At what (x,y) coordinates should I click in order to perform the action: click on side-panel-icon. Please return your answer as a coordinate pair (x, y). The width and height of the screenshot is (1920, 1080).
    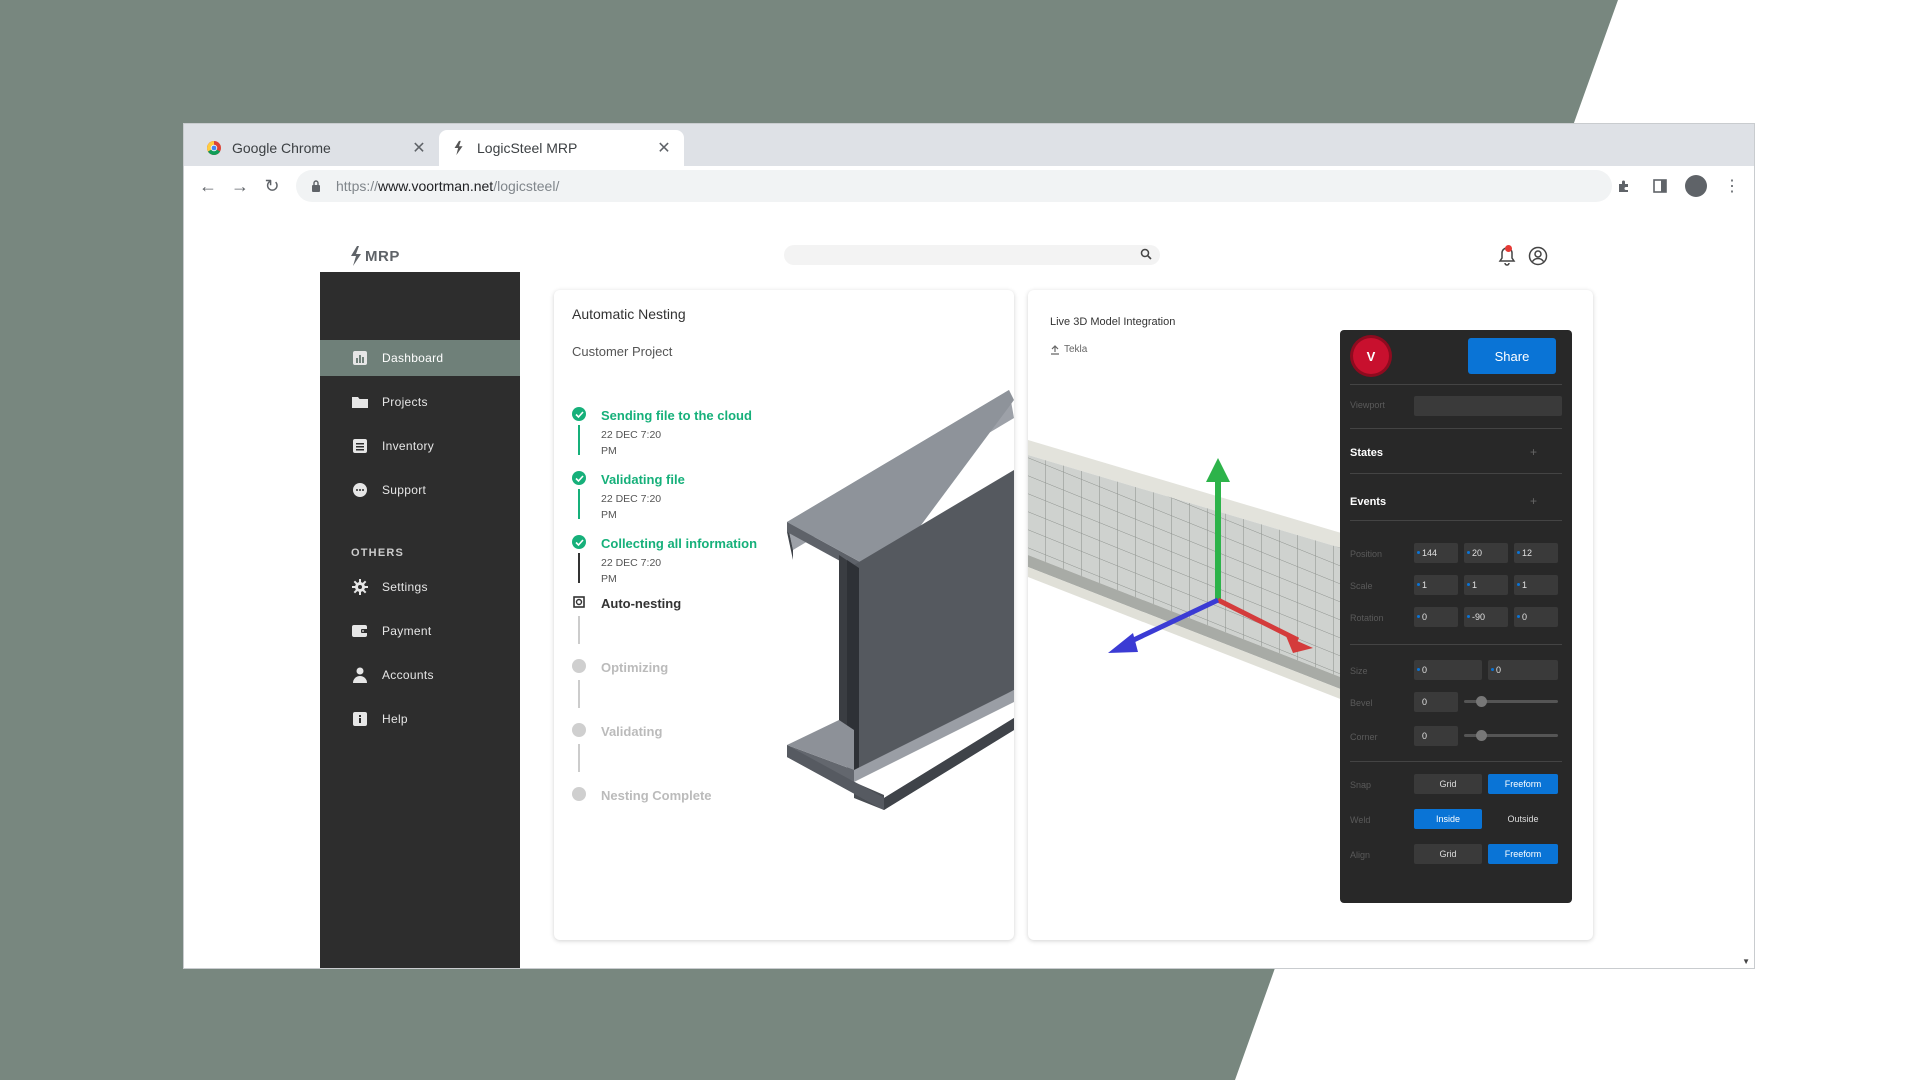
    Looking at the image, I should click on (1660, 186).